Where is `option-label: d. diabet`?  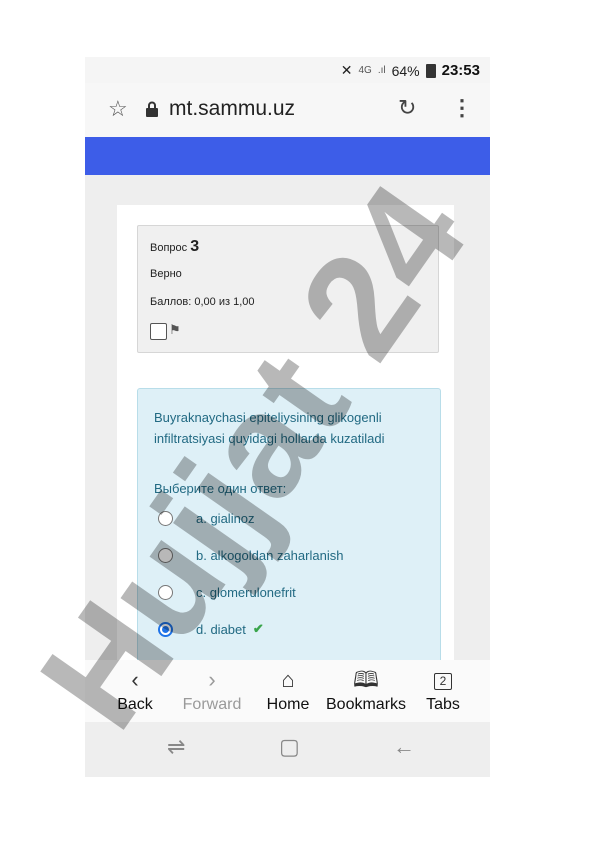
option-label: d. diabet is located at coordinates (221, 629).